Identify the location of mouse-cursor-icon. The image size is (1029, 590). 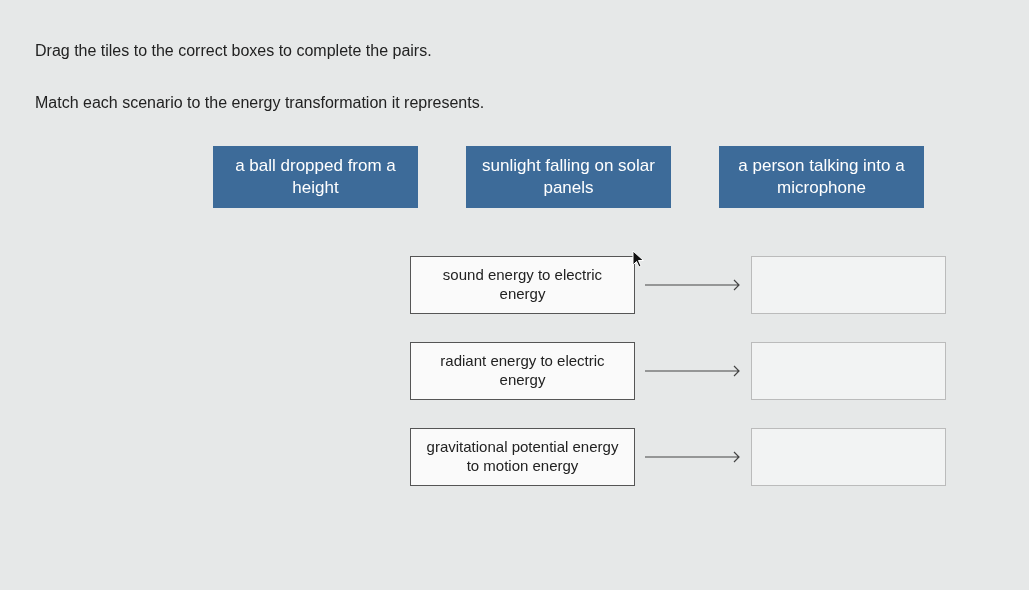
(639, 259).